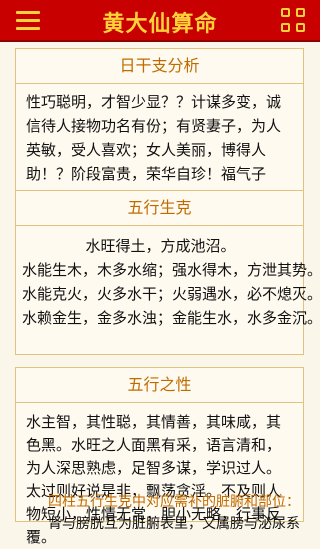  Describe the element at coordinates (171, 294) in the screenshot. I see `shengke-line-3: 水能克火，火多水干；火弱遇水，必不熄灭。` at that location.